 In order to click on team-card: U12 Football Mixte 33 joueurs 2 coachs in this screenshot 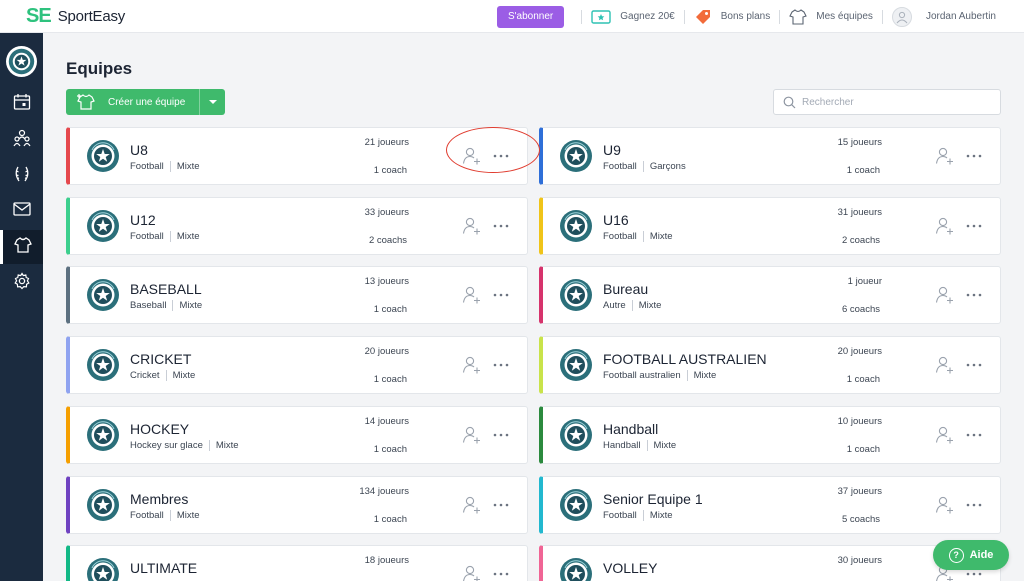, I will do `click(297, 226)`.